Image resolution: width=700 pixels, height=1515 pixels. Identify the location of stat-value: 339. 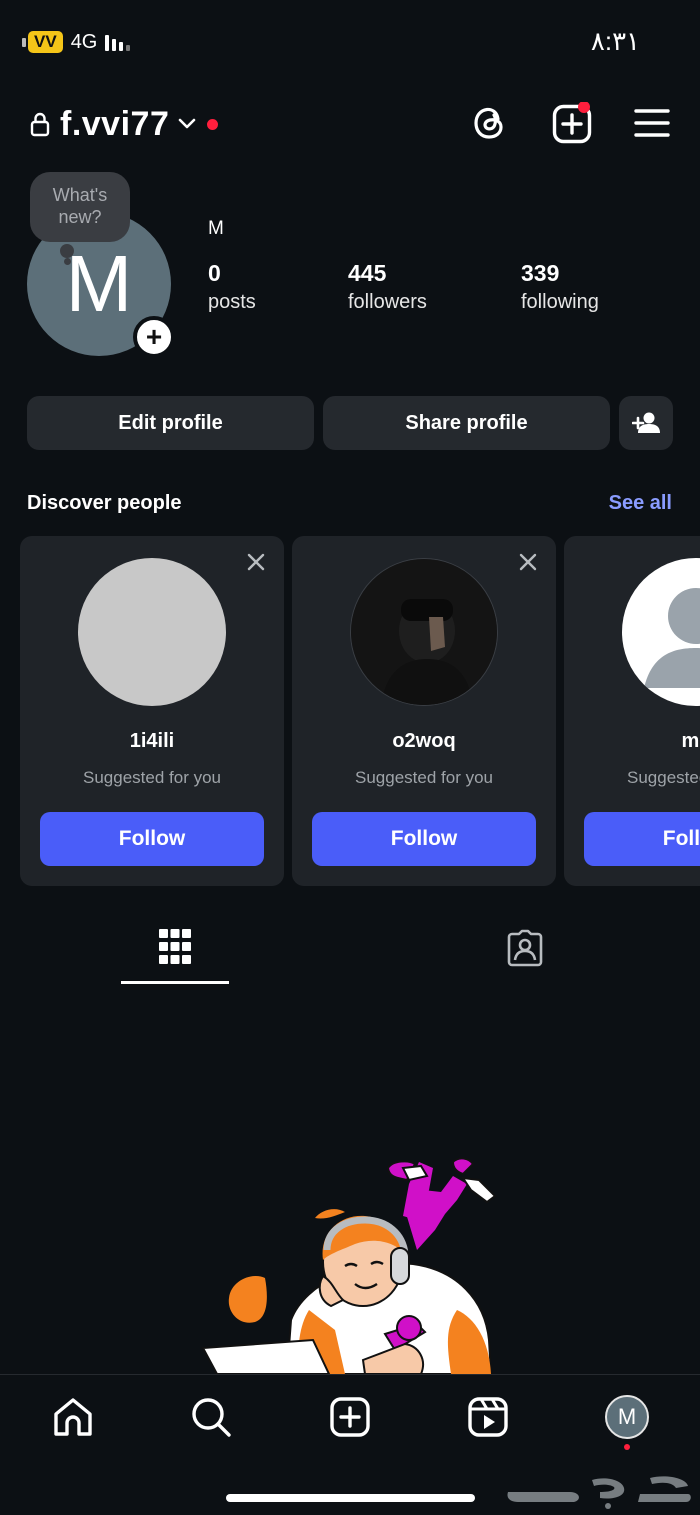
(540, 273).